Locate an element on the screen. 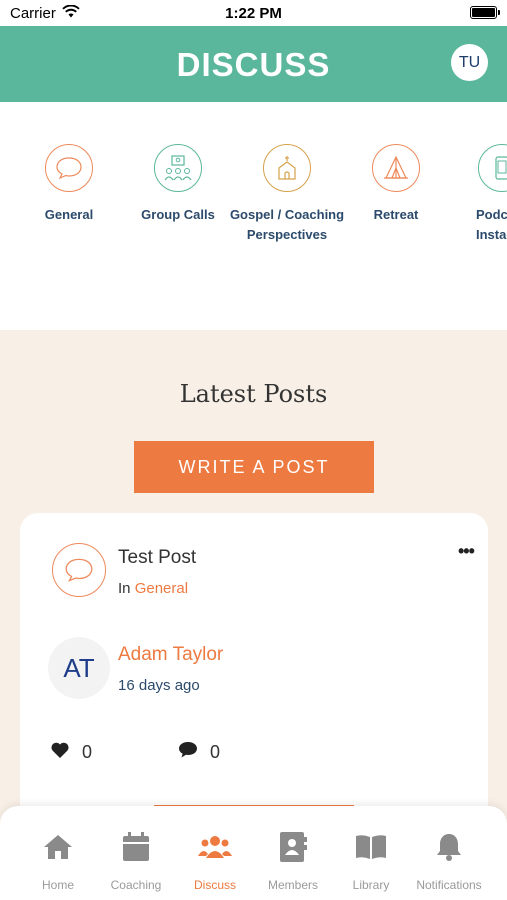 The height and width of the screenshot is (900, 507). tab-label: Library is located at coordinates (371, 885).